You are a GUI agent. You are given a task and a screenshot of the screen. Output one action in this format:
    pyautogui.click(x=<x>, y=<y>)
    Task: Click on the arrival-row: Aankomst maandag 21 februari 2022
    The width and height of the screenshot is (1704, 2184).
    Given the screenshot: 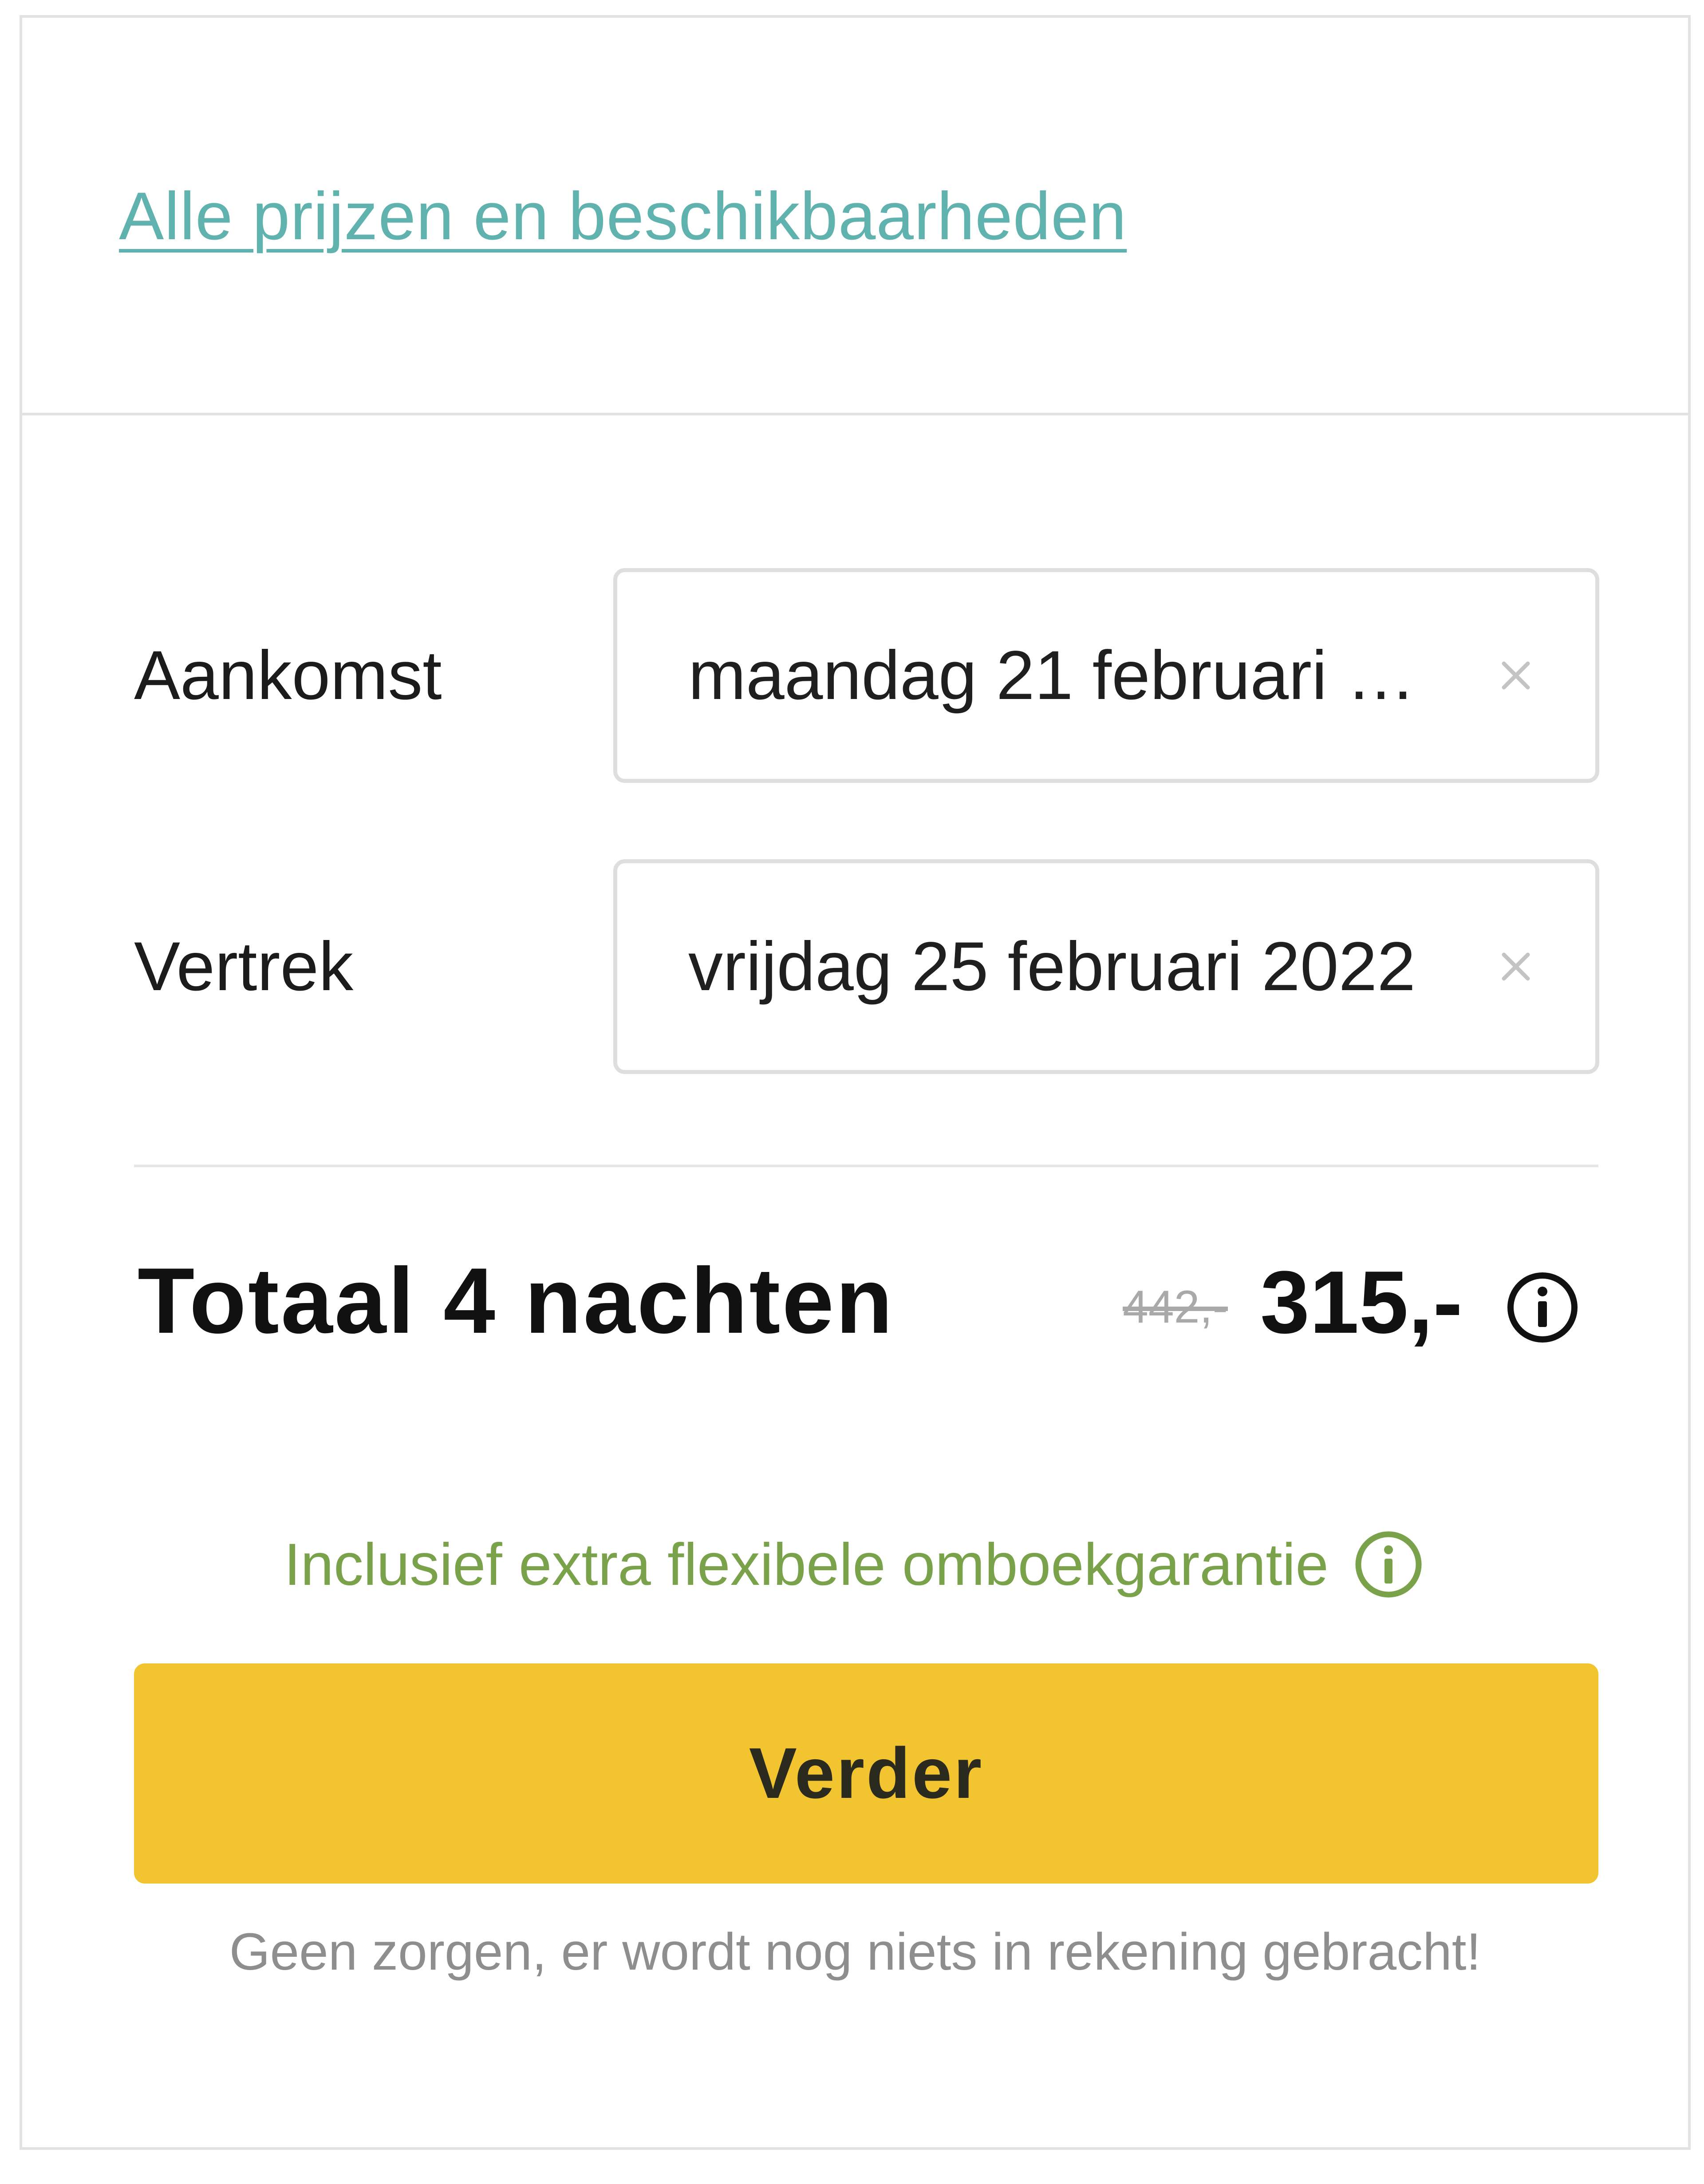 What is the action you would take?
    pyautogui.click(x=866, y=676)
    